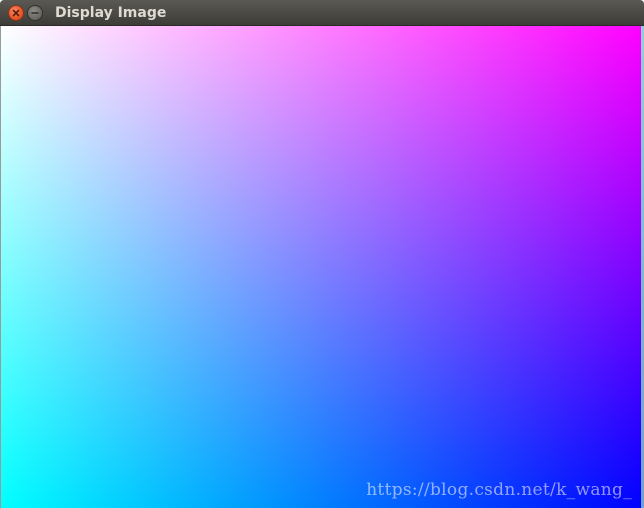 The width and height of the screenshot is (644, 508). I want to click on minimize-button, so click(35, 13).